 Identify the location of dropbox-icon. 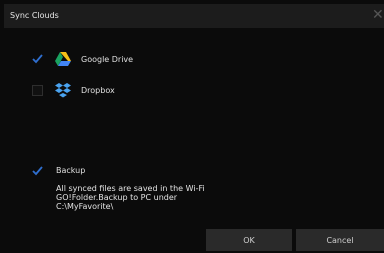
(63, 90).